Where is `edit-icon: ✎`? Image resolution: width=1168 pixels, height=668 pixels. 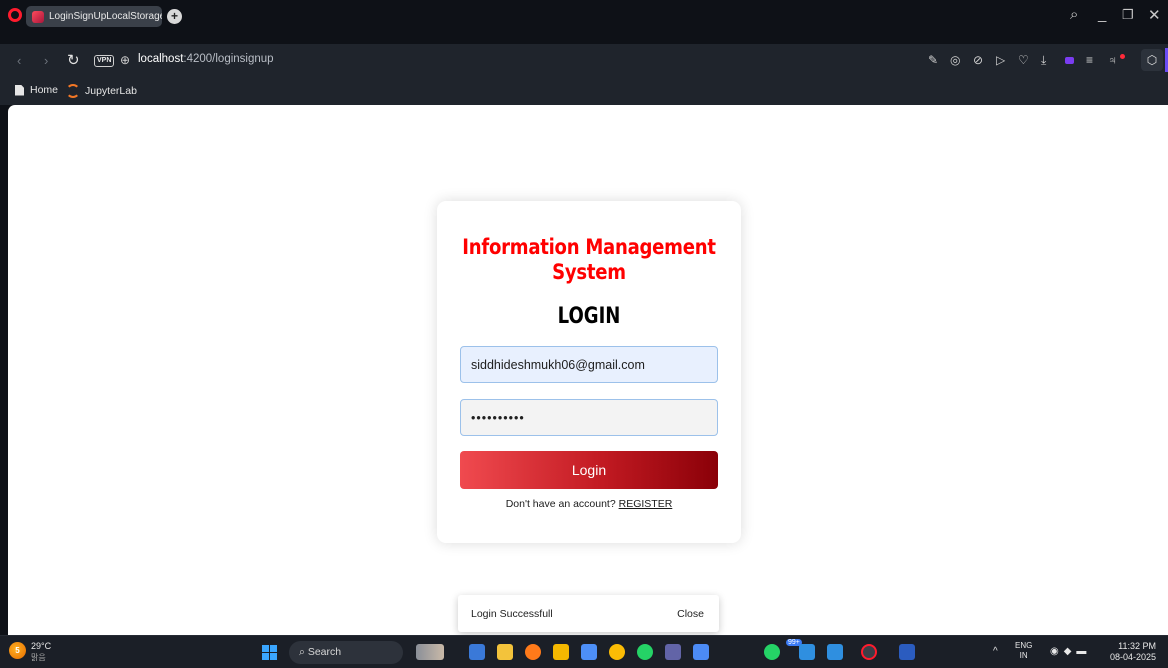
edit-icon: ✎ is located at coordinates (933, 60).